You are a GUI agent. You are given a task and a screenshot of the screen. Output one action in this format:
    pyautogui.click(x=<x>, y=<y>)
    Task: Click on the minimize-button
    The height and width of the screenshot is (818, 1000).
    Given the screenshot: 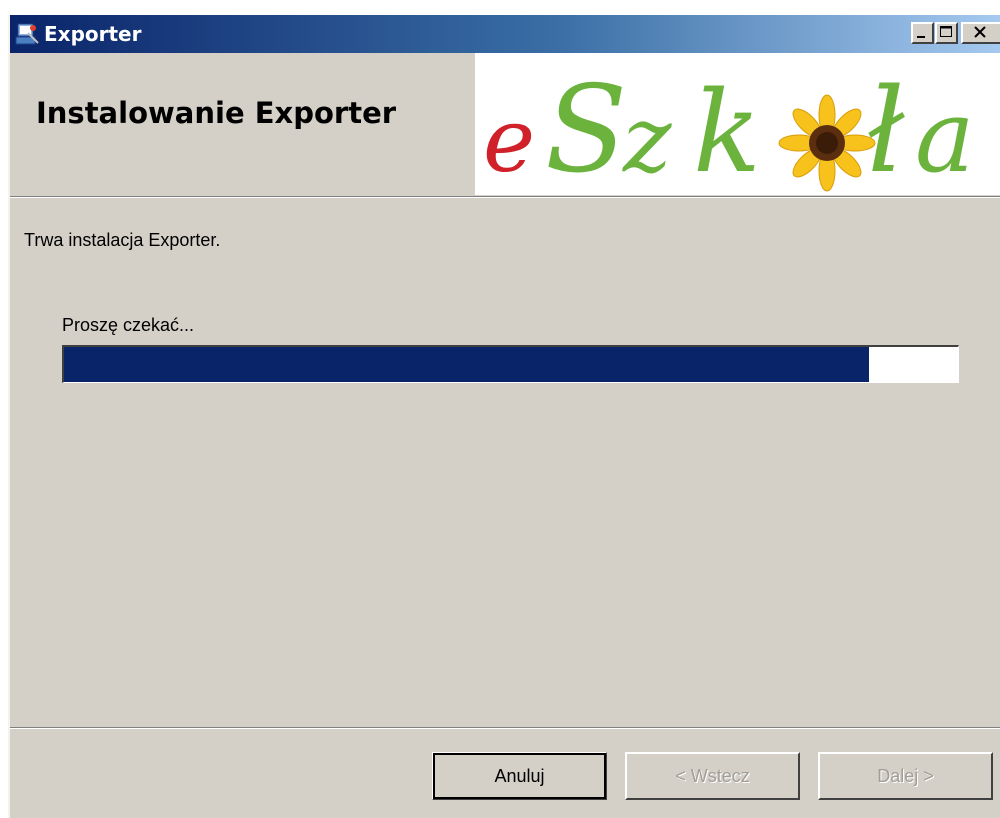 What is the action you would take?
    pyautogui.click(x=922, y=33)
    